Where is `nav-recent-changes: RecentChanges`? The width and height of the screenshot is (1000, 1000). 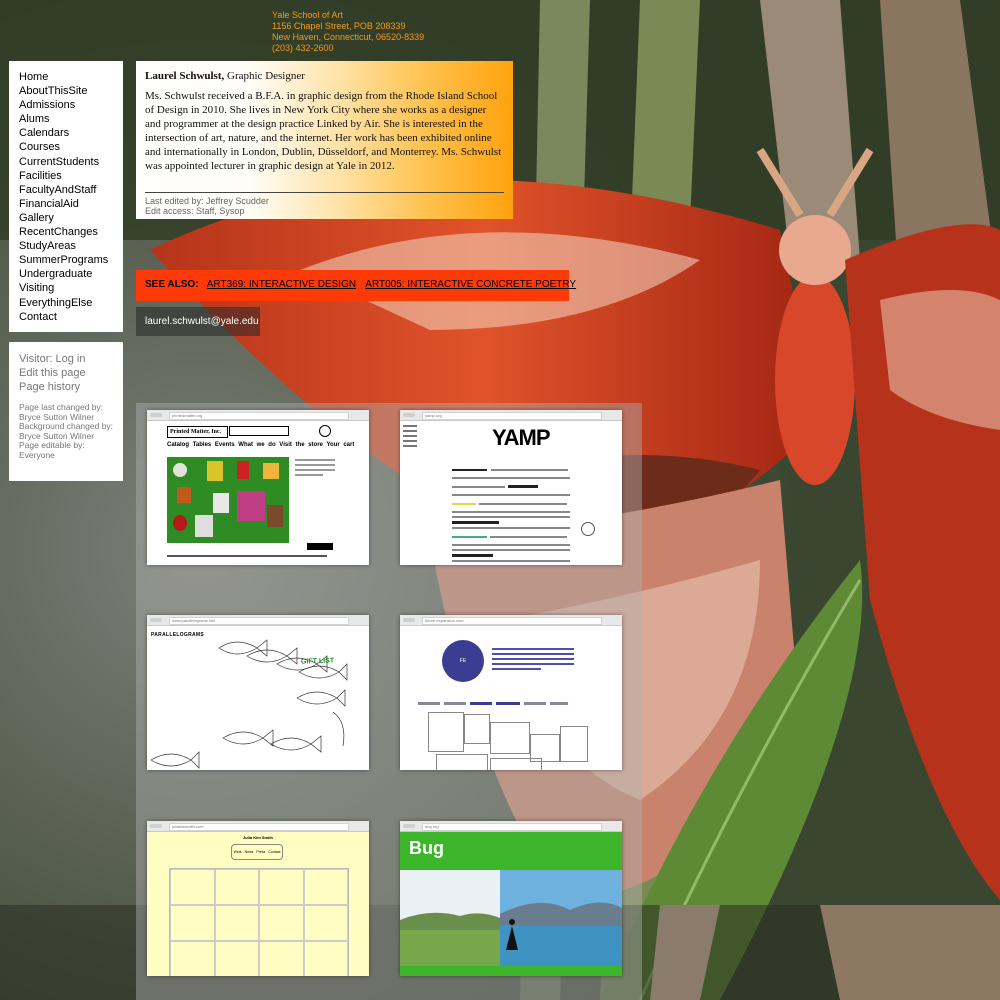
nav-recent-changes: RecentChanges is located at coordinates (66, 232).